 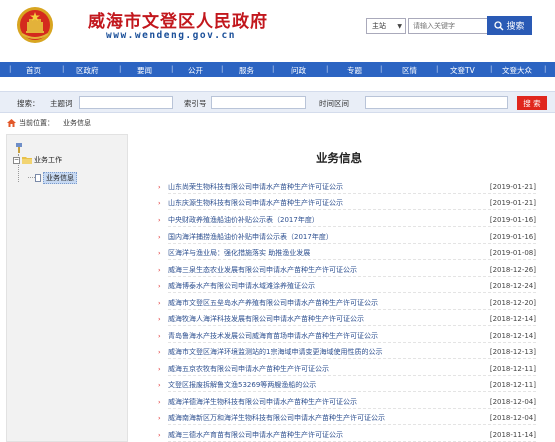 I want to click on site-url: www.wendeng.gov.cn, so click(x=171, y=35).